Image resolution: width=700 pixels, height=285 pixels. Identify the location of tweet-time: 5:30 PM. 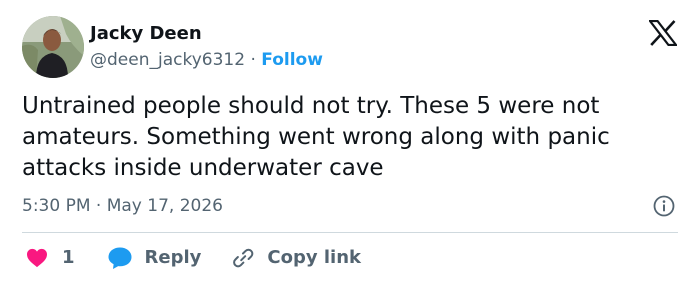
(56, 206).